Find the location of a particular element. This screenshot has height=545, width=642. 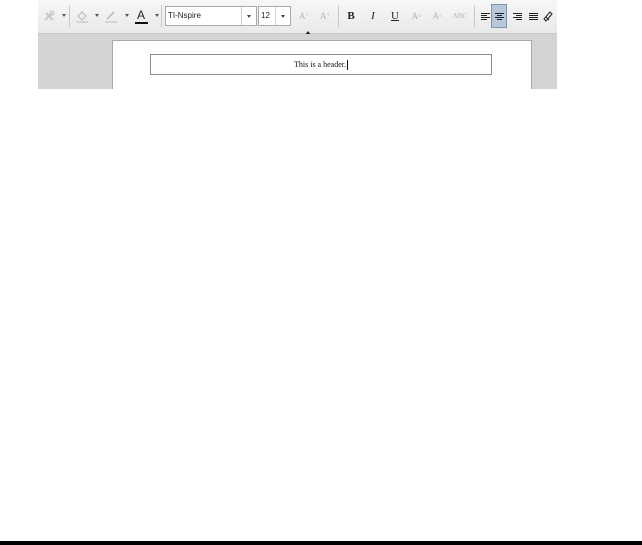

font-name-value: TI-Nspire is located at coordinates (184, 15).